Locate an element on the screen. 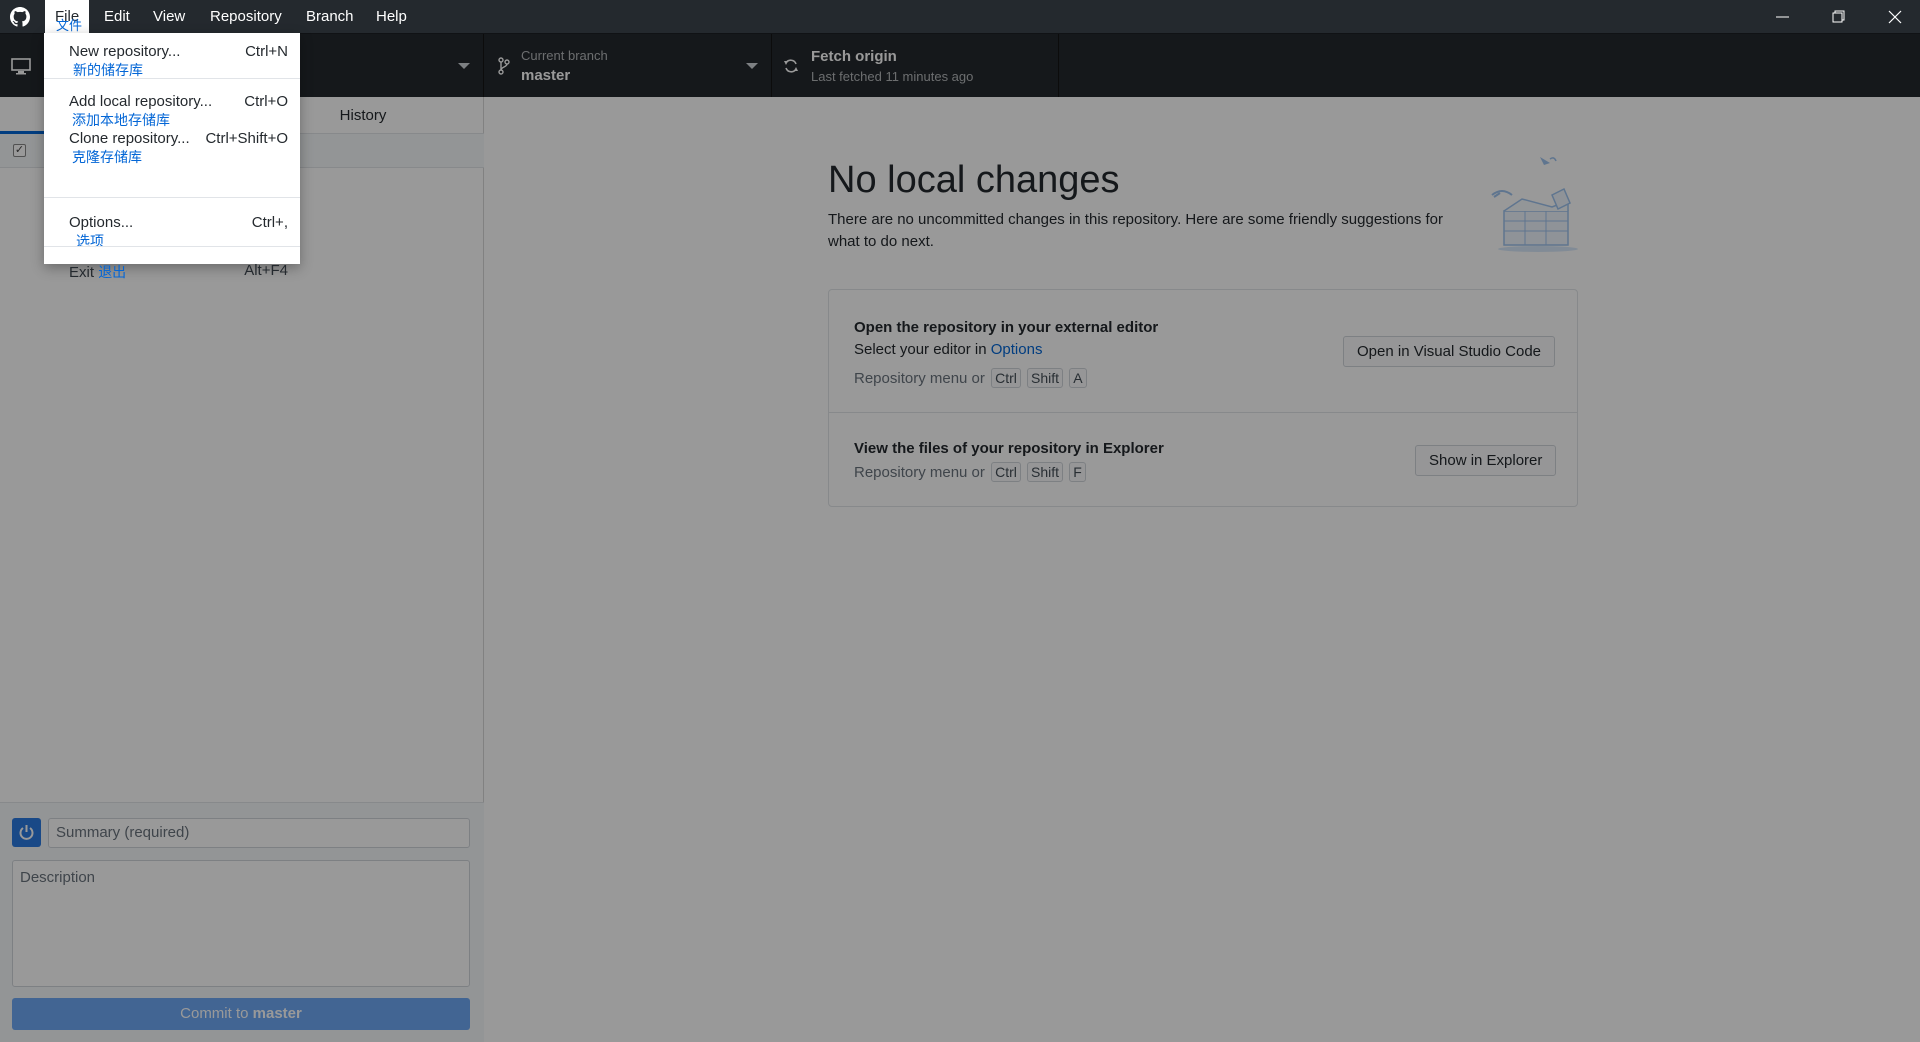  menu-item-add-local-repository: Add local repository... Ctrl+O 添加本地存储库 is located at coordinates (172, 103).